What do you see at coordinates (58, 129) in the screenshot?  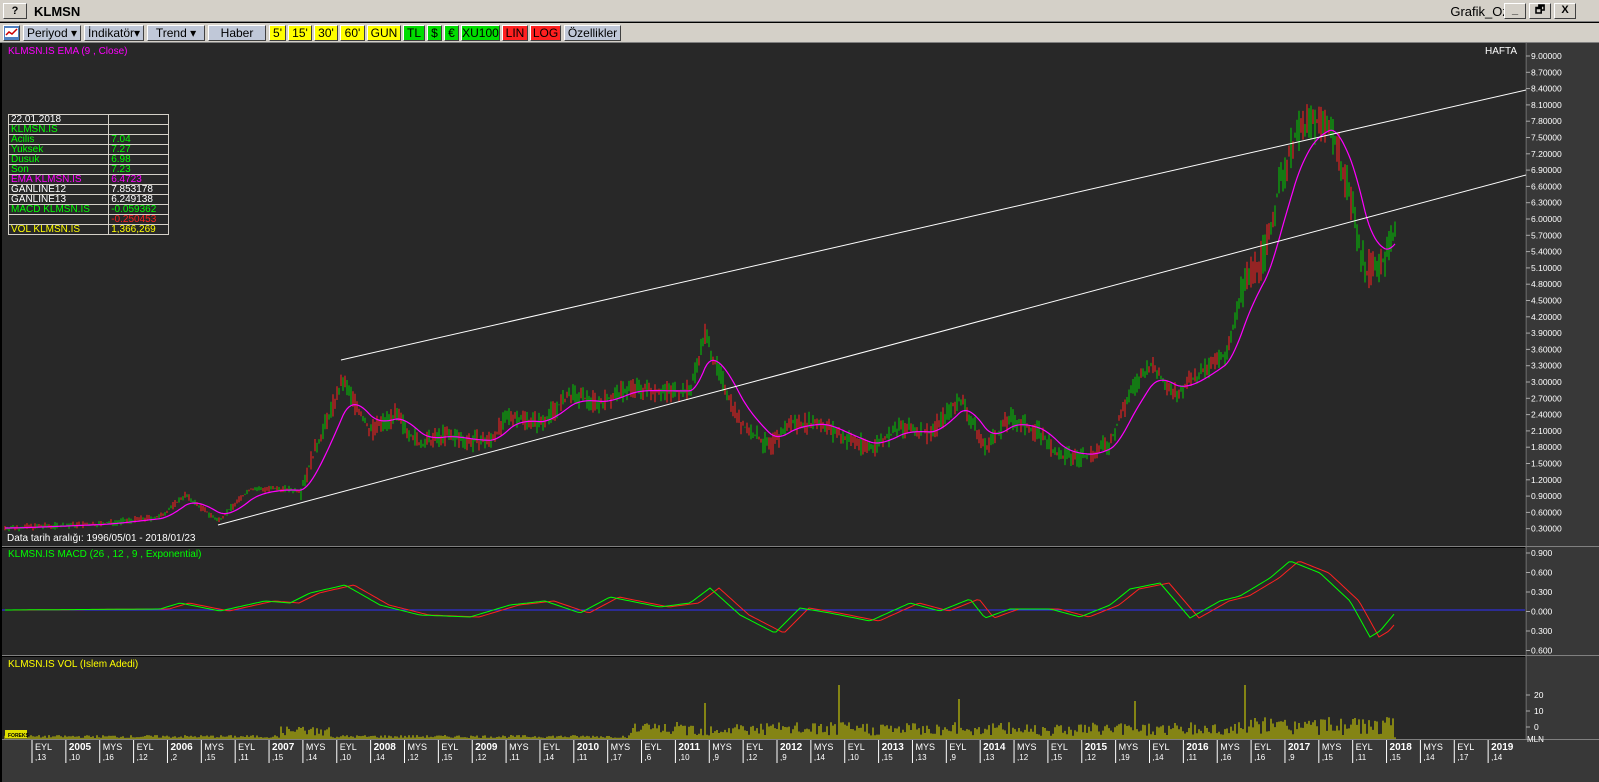 I see `info-symbol: KLMSN.IS` at bounding box center [58, 129].